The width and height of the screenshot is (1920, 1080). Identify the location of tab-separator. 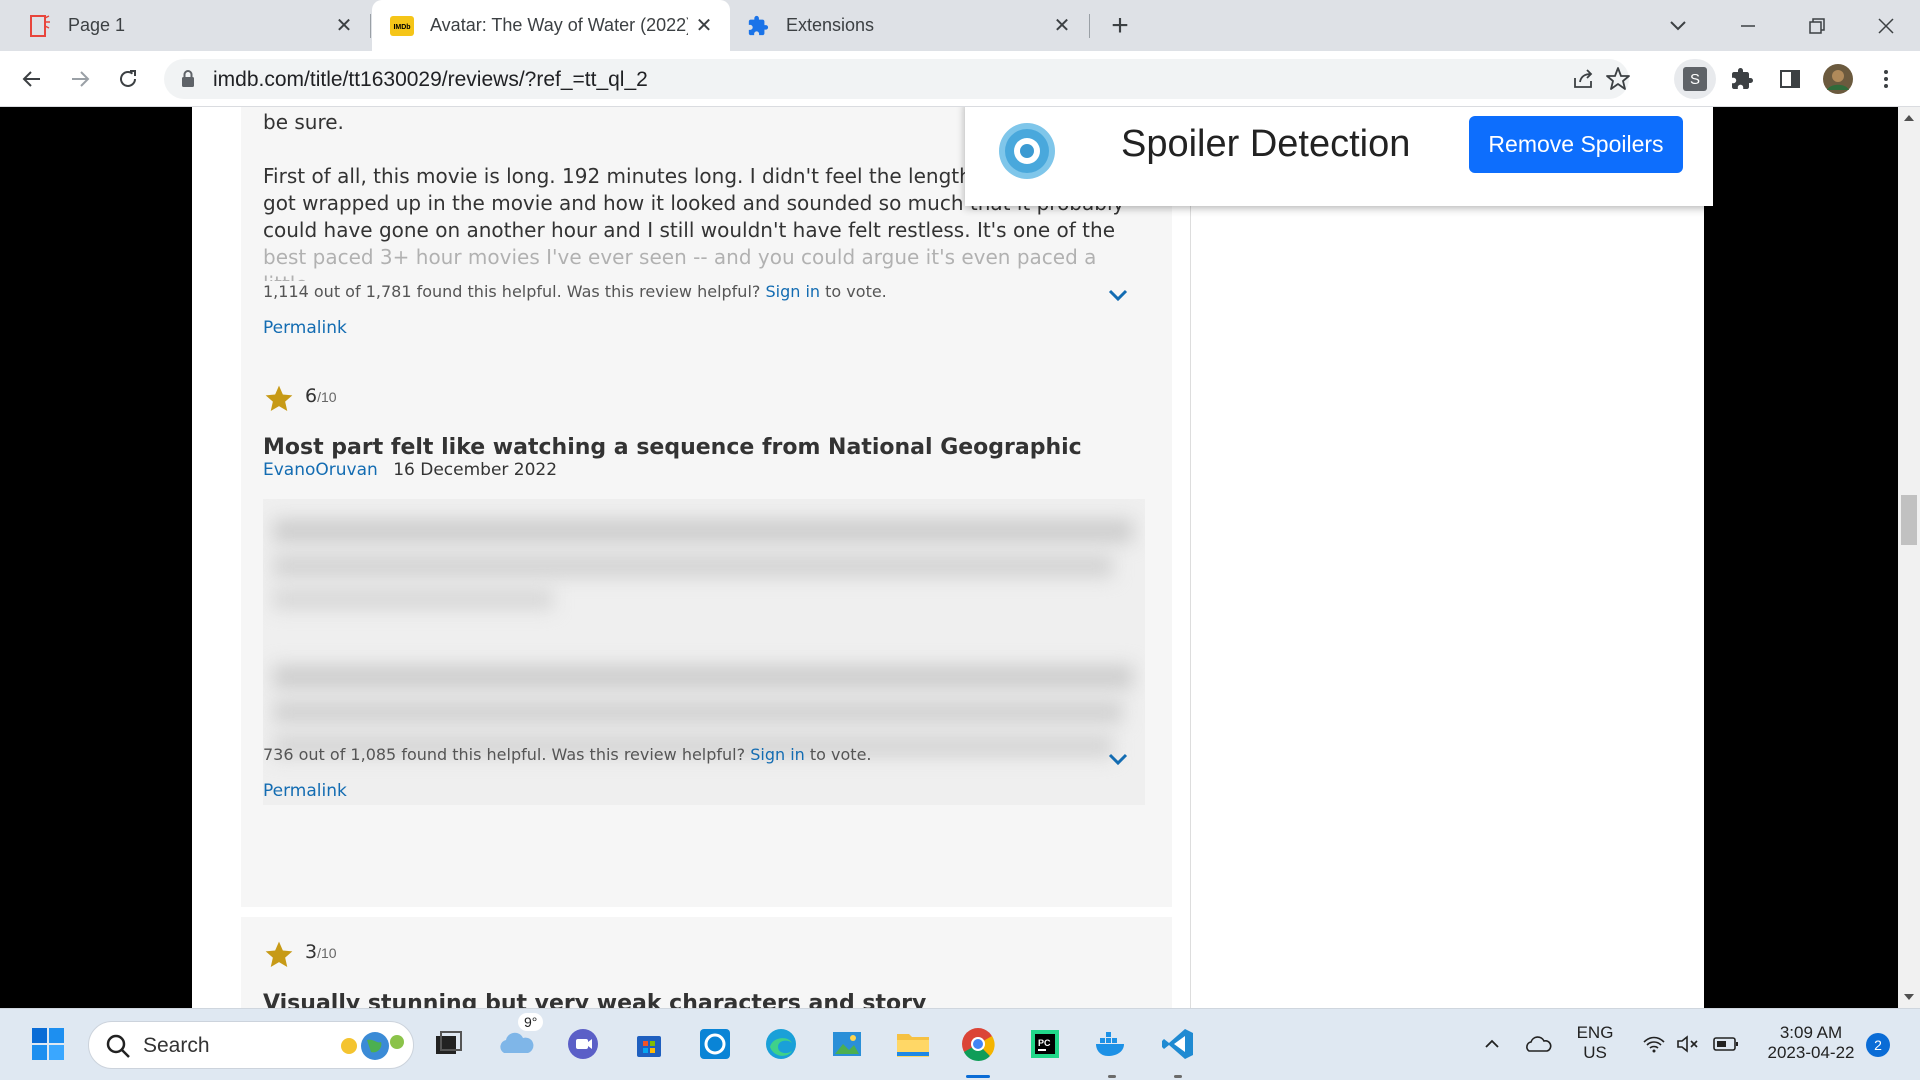
(370, 26).